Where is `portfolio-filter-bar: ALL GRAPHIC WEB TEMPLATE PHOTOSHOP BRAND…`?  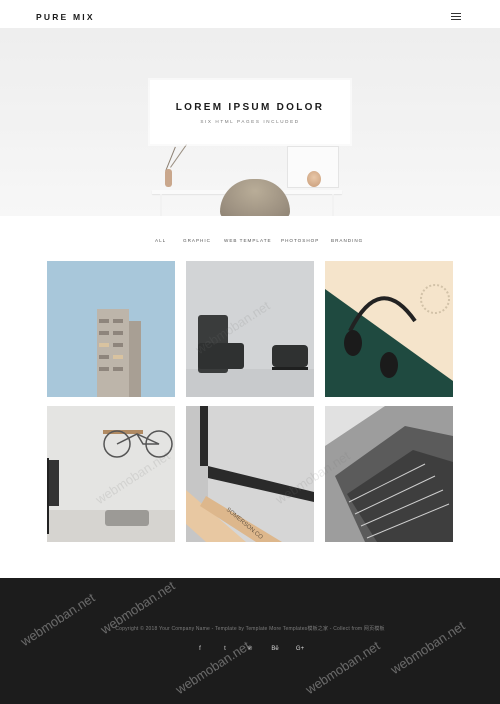
portfolio-filter-bar: ALL GRAPHIC WEB TEMPLATE PHOTOSHOP BRAND… is located at coordinates (250, 242).